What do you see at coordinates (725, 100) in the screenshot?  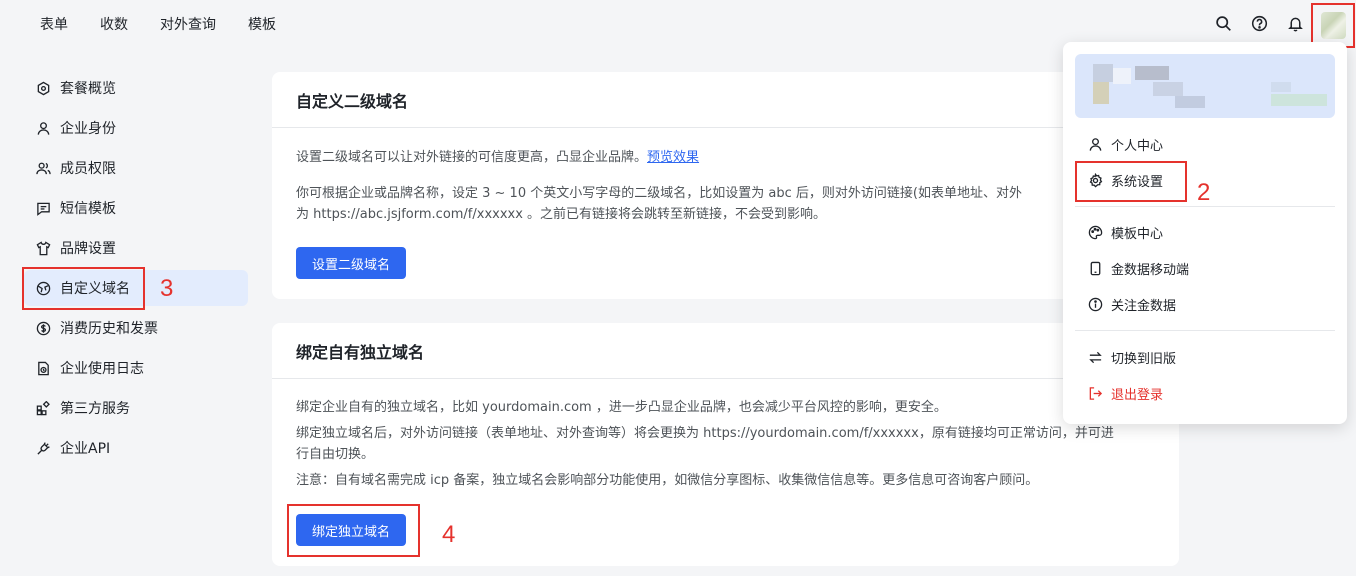 I see `card-title: 自定义二级域名` at bounding box center [725, 100].